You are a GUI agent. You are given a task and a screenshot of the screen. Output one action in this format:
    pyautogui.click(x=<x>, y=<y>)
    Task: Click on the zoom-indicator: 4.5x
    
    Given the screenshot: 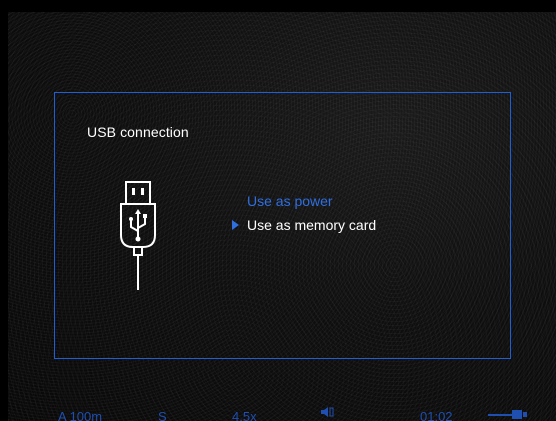 What is the action you would take?
    pyautogui.click(x=244, y=415)
    